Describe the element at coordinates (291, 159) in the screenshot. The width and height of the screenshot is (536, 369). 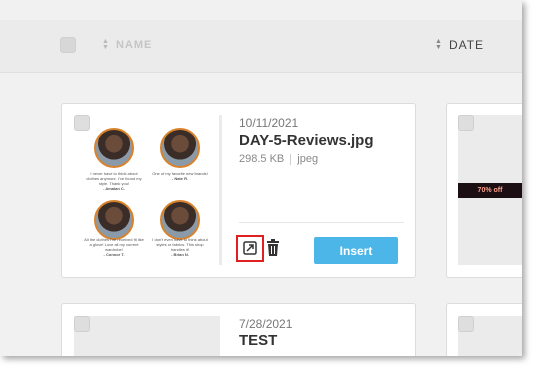
I see `divider` at that location.